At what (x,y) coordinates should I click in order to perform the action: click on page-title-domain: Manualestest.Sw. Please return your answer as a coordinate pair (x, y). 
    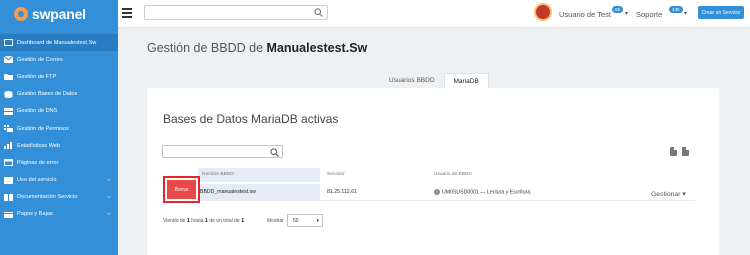
    Looking at the image, I should click on (317, 48).